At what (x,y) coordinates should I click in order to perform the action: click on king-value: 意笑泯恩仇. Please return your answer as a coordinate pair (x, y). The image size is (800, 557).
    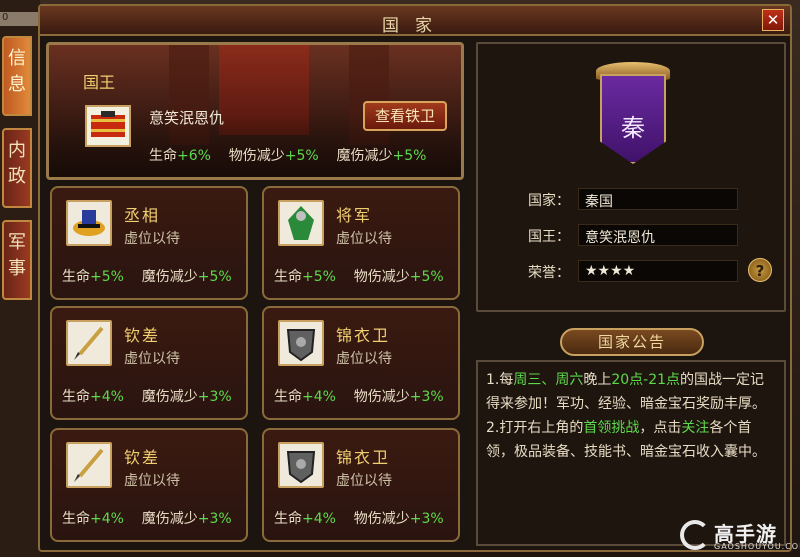
    Looking at the image, I should click on (658, 235).